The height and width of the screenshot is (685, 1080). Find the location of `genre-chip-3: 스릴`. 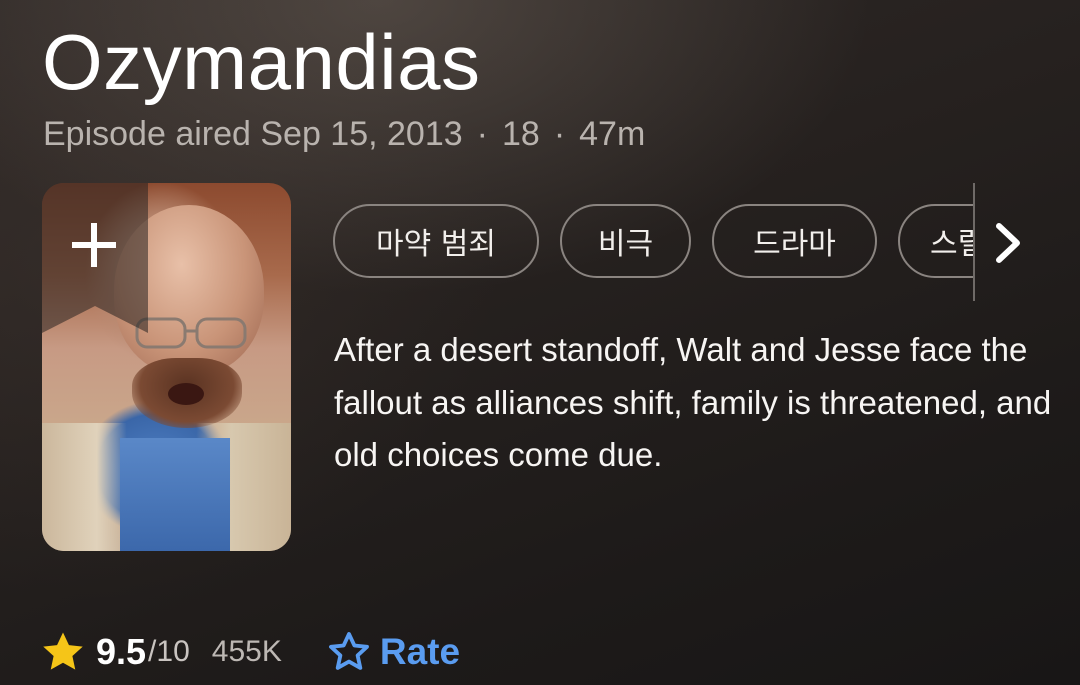

genre-chip-3: 스릴 is located at coordinates (936, 241).